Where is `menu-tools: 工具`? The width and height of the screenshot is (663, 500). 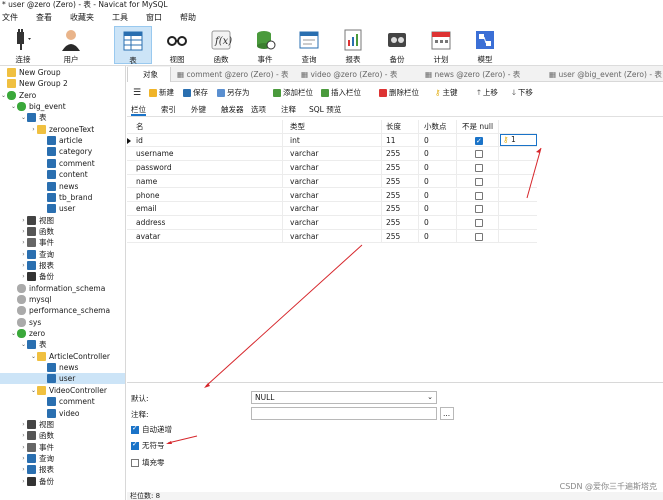
menu-tools: 工具 is located at coordinates (123, 17).